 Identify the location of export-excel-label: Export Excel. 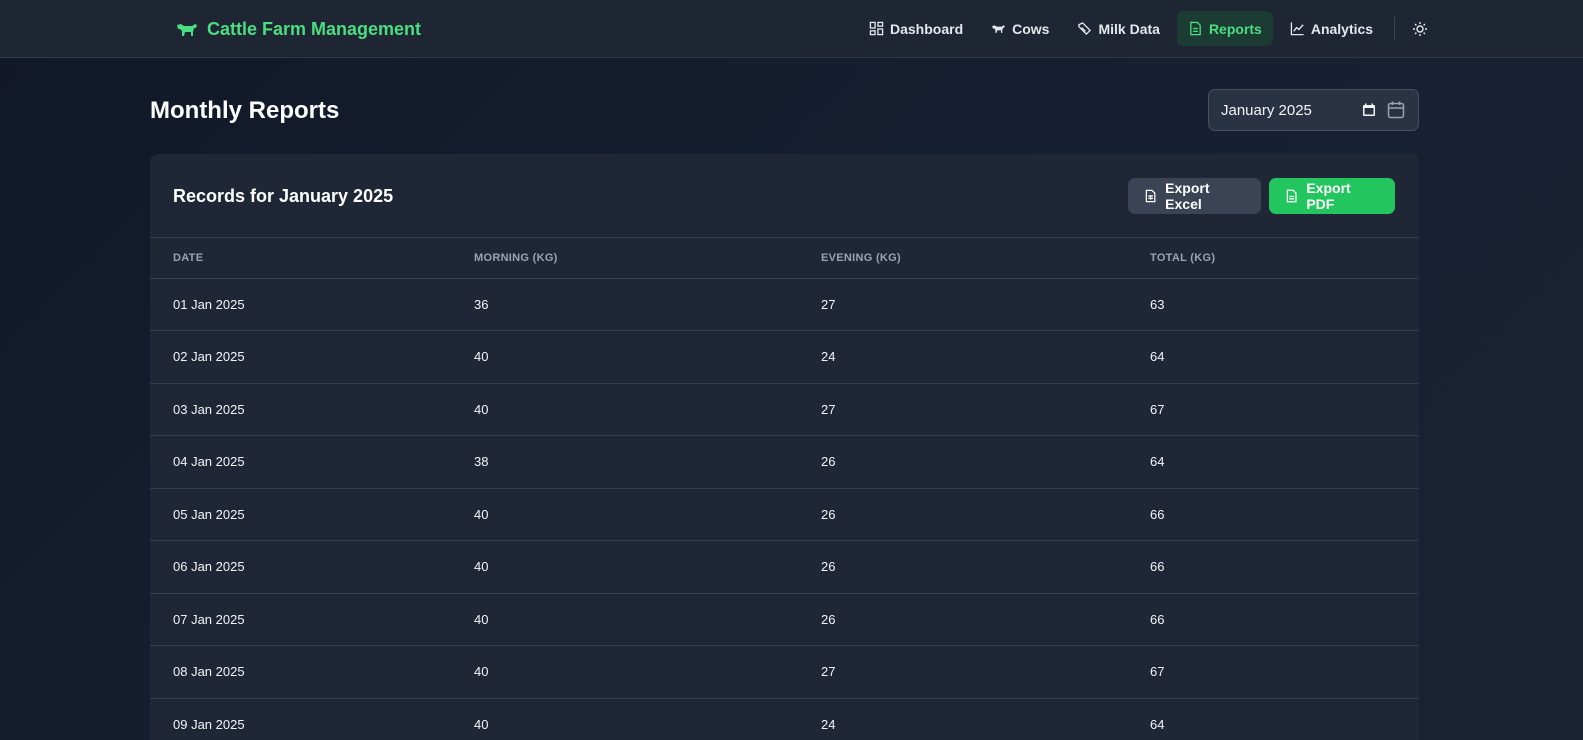
(1187, 196).